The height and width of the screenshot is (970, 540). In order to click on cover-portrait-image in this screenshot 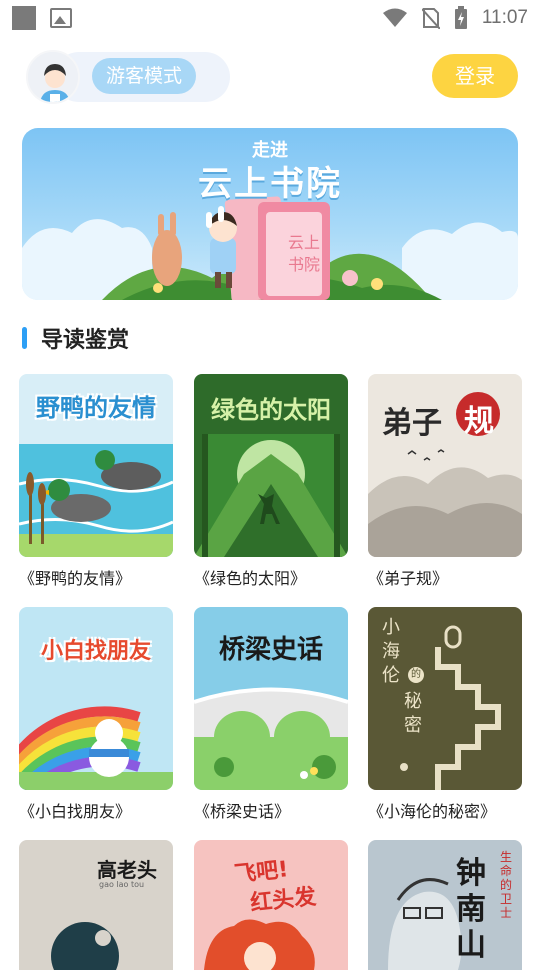, I will do `click(445, 905)`.